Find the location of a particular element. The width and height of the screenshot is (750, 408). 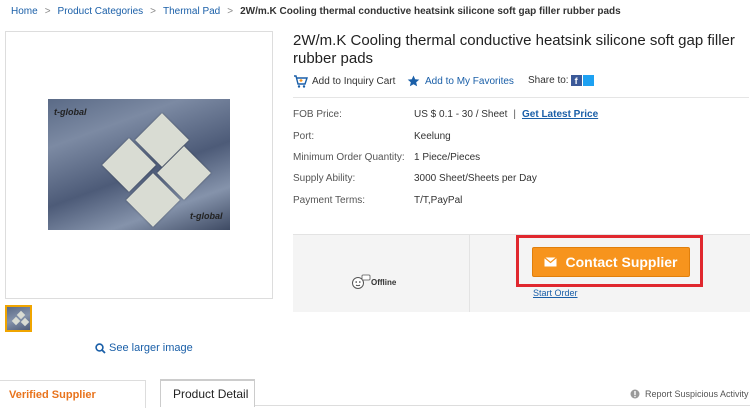

start-order-link: Start Order is located at coordinates (555, 293).